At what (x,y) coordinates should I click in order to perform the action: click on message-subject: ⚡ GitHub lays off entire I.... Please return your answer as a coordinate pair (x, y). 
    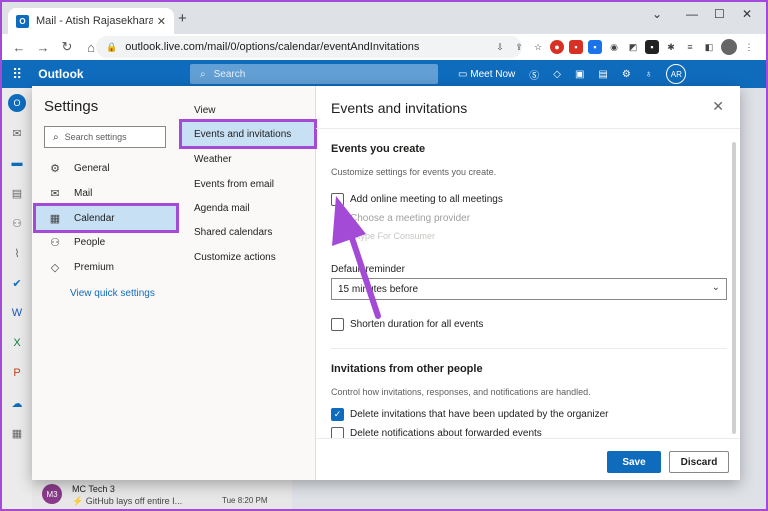
    Looking at the image, I should click on (127, 501).